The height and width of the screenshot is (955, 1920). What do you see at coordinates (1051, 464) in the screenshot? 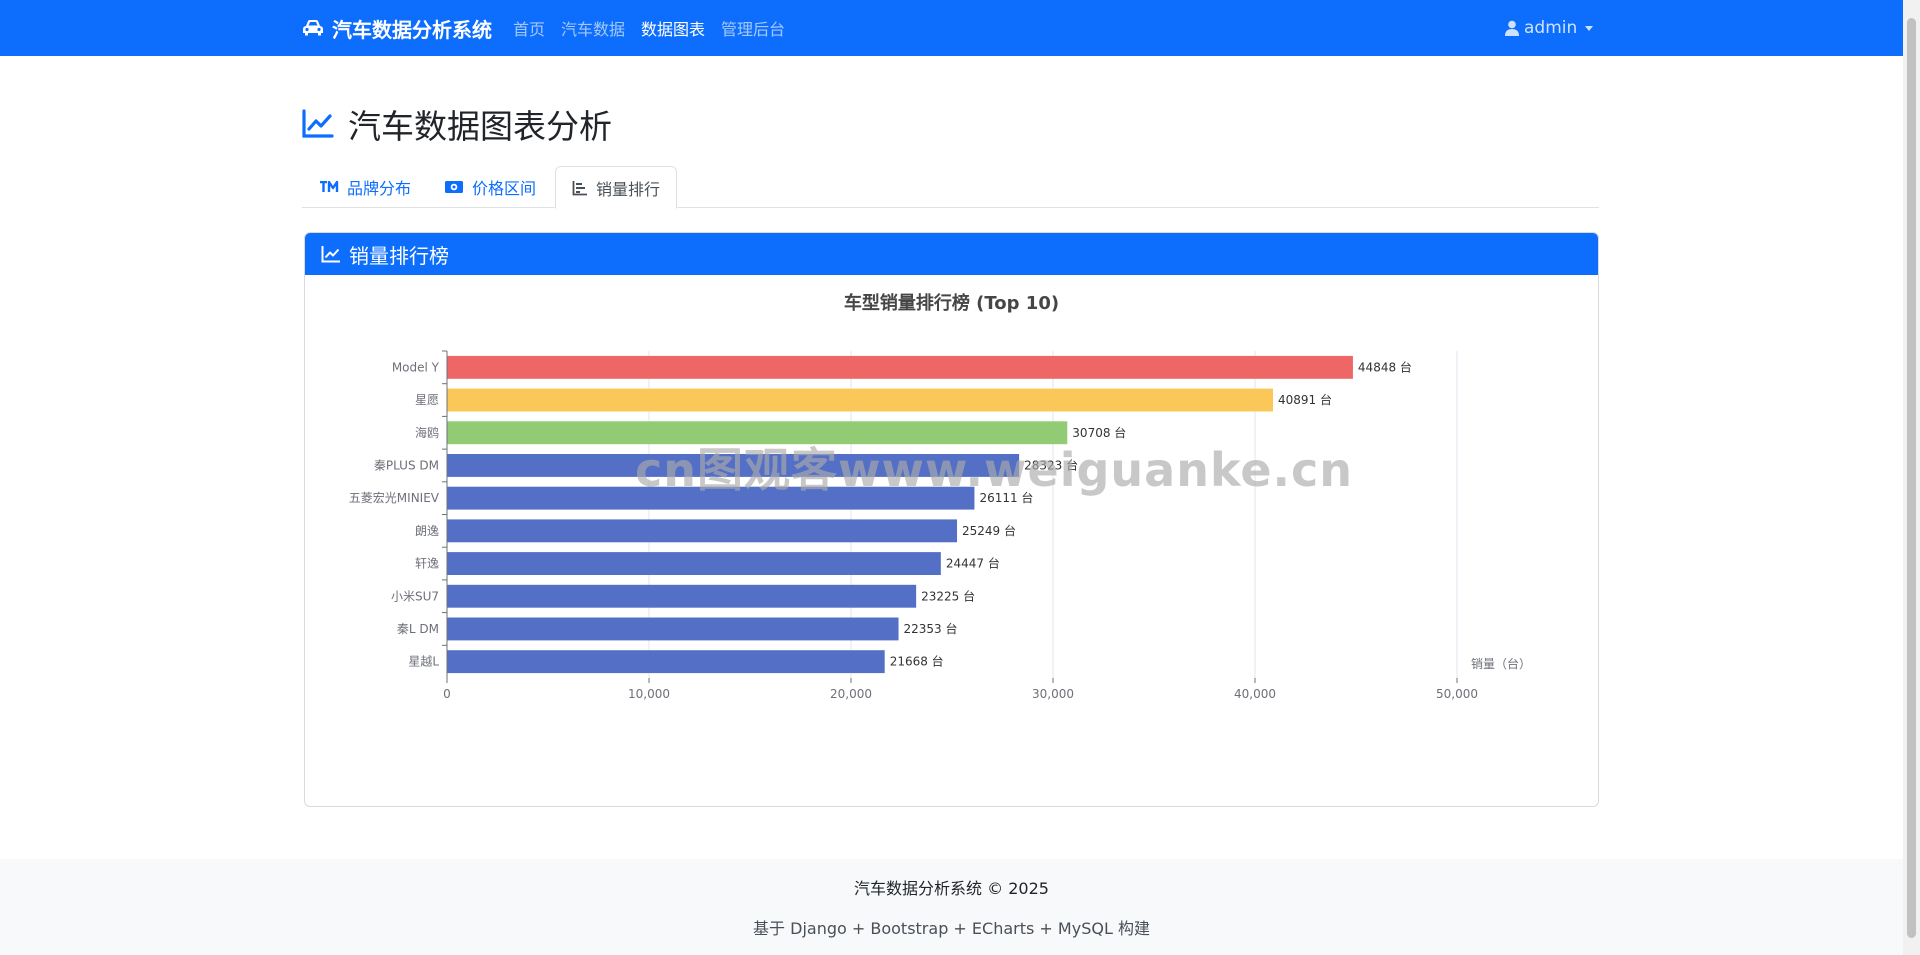
I see `data-label: 28323 台` at bounding box center [1051, 464].